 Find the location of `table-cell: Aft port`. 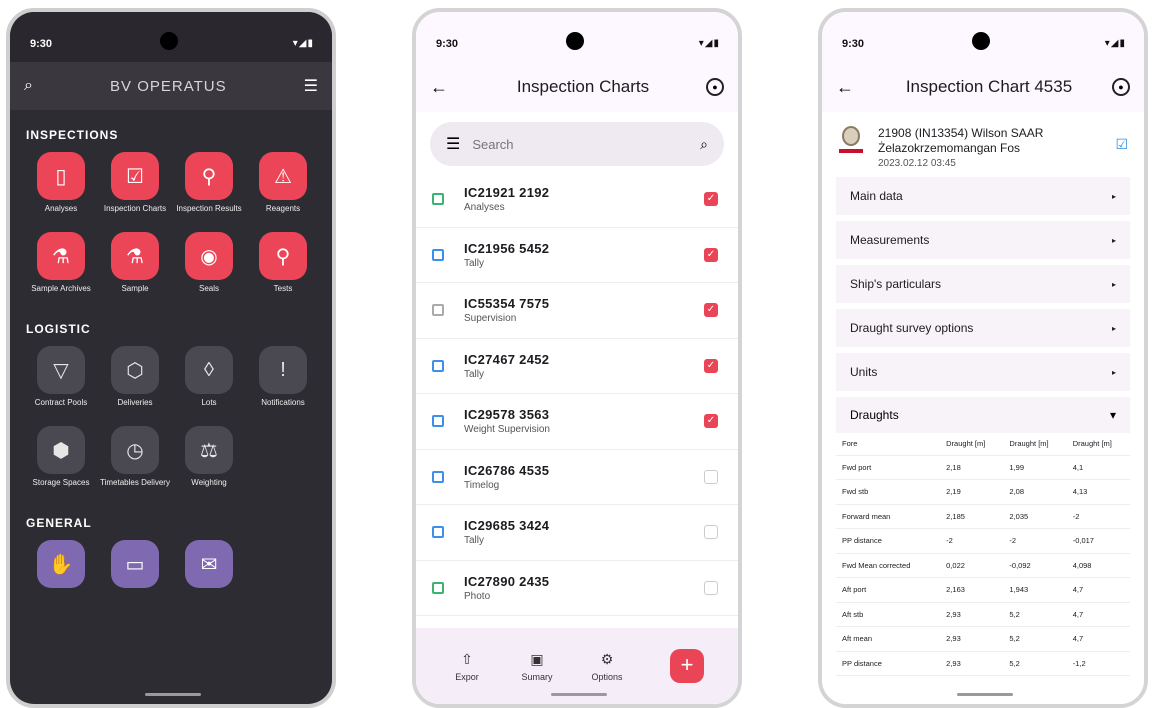

table-cell: Aft port is located at coordinates (888, 590).